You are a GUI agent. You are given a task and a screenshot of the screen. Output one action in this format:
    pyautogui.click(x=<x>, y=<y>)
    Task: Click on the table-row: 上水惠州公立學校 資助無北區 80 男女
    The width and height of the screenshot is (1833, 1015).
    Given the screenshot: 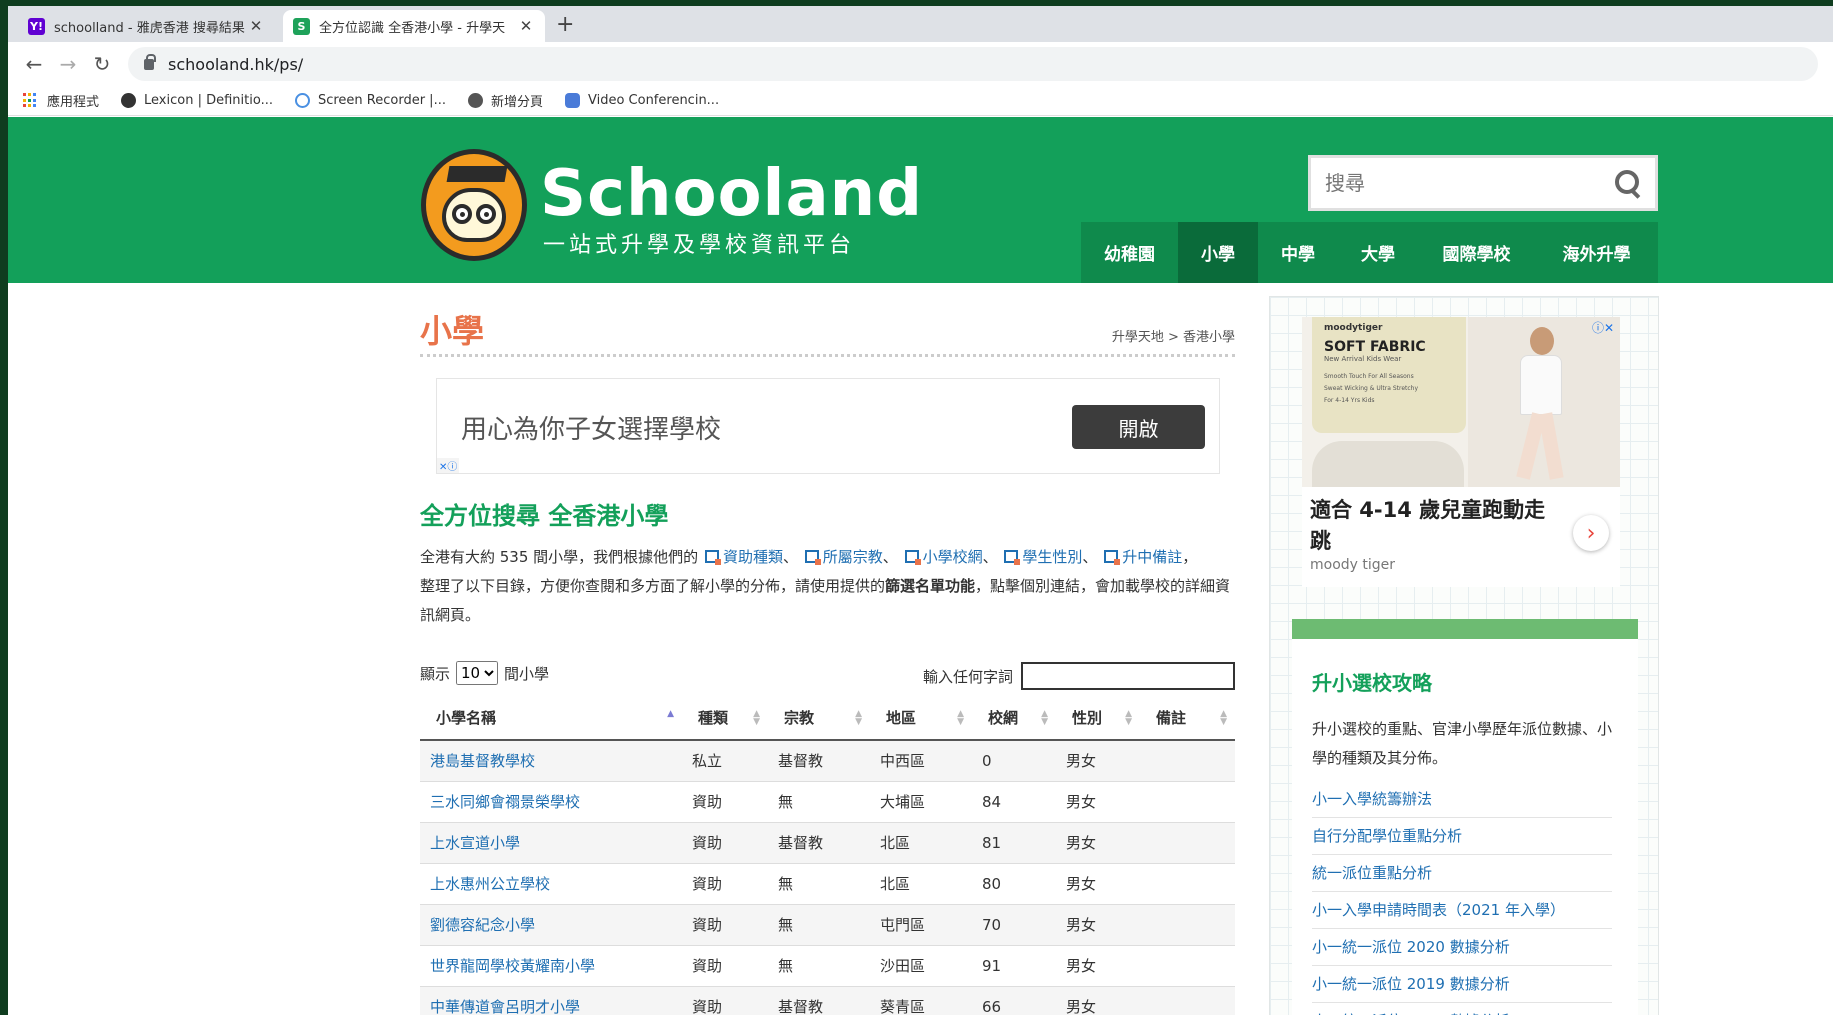 What is the action you would take?
    pyautogui.click(x=827, y=884)
    